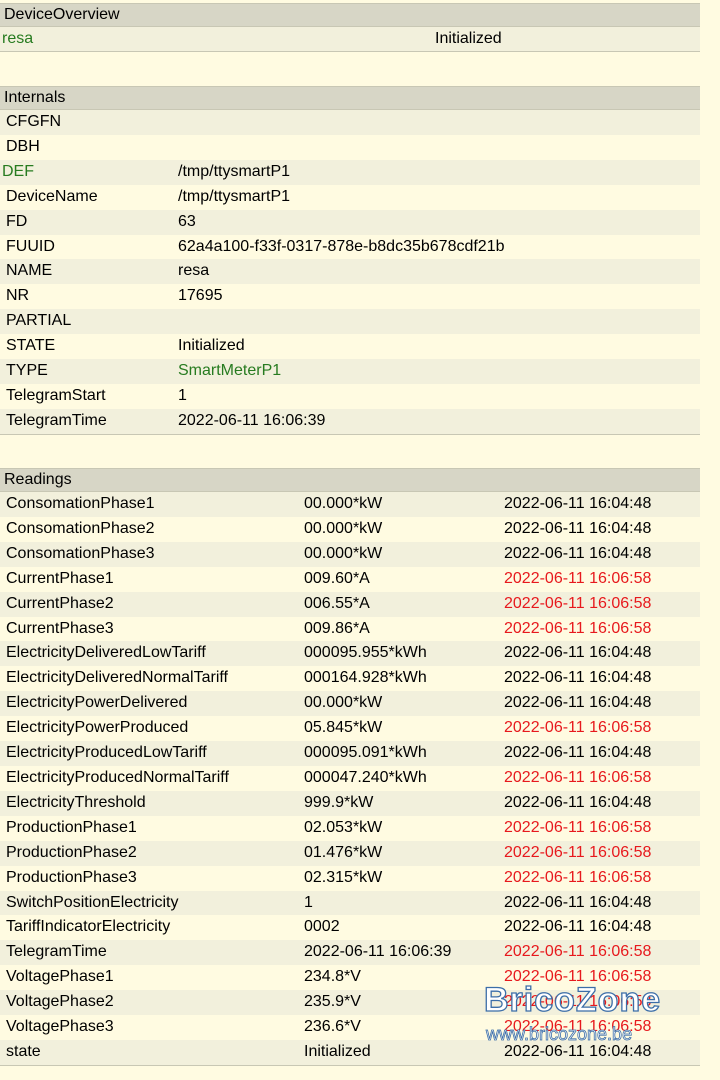  I want to click on internals-row: DEF/tmp/ttysmartP1, so click(350, 172).